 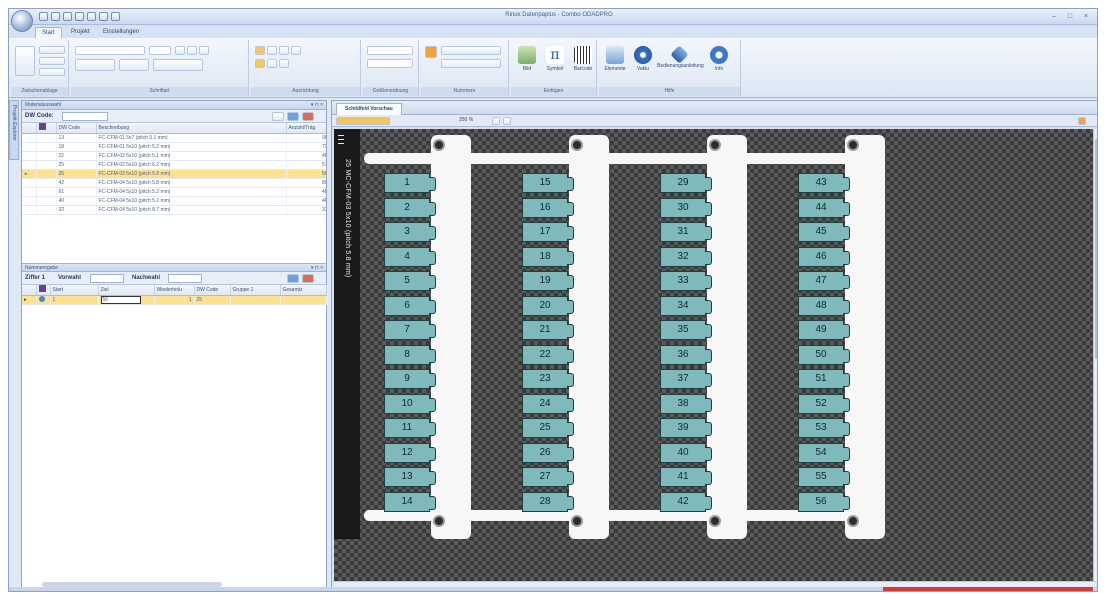 I want to click on wire-marker: 11, so click(x=410, y=428).